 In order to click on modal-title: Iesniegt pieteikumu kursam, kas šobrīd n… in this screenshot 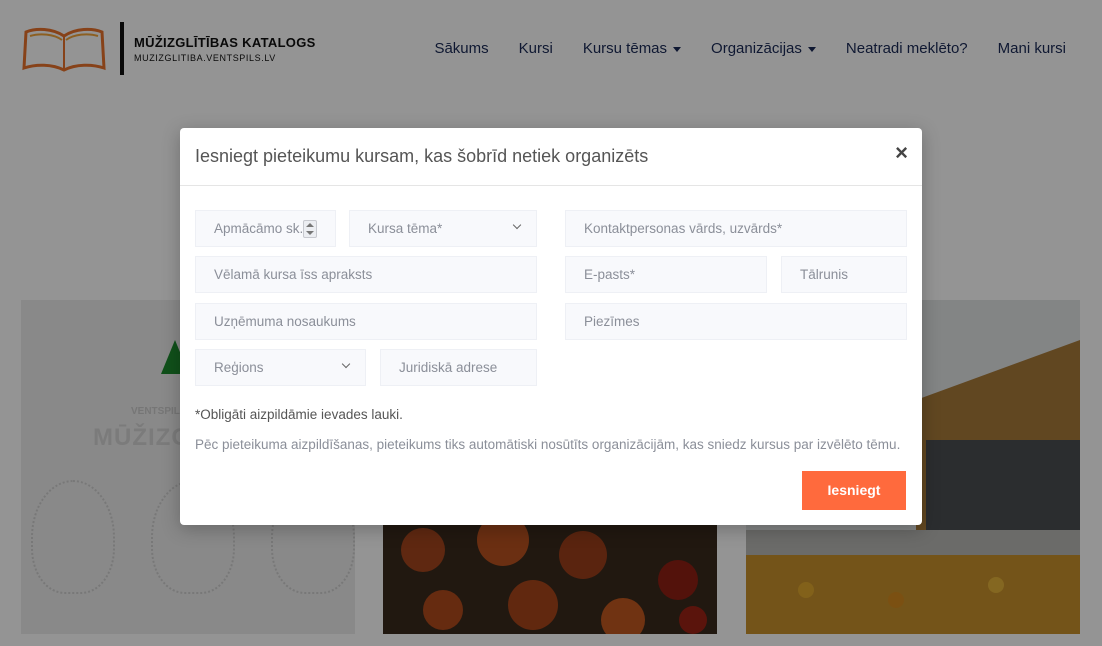, I will do `click(422, 156)`.